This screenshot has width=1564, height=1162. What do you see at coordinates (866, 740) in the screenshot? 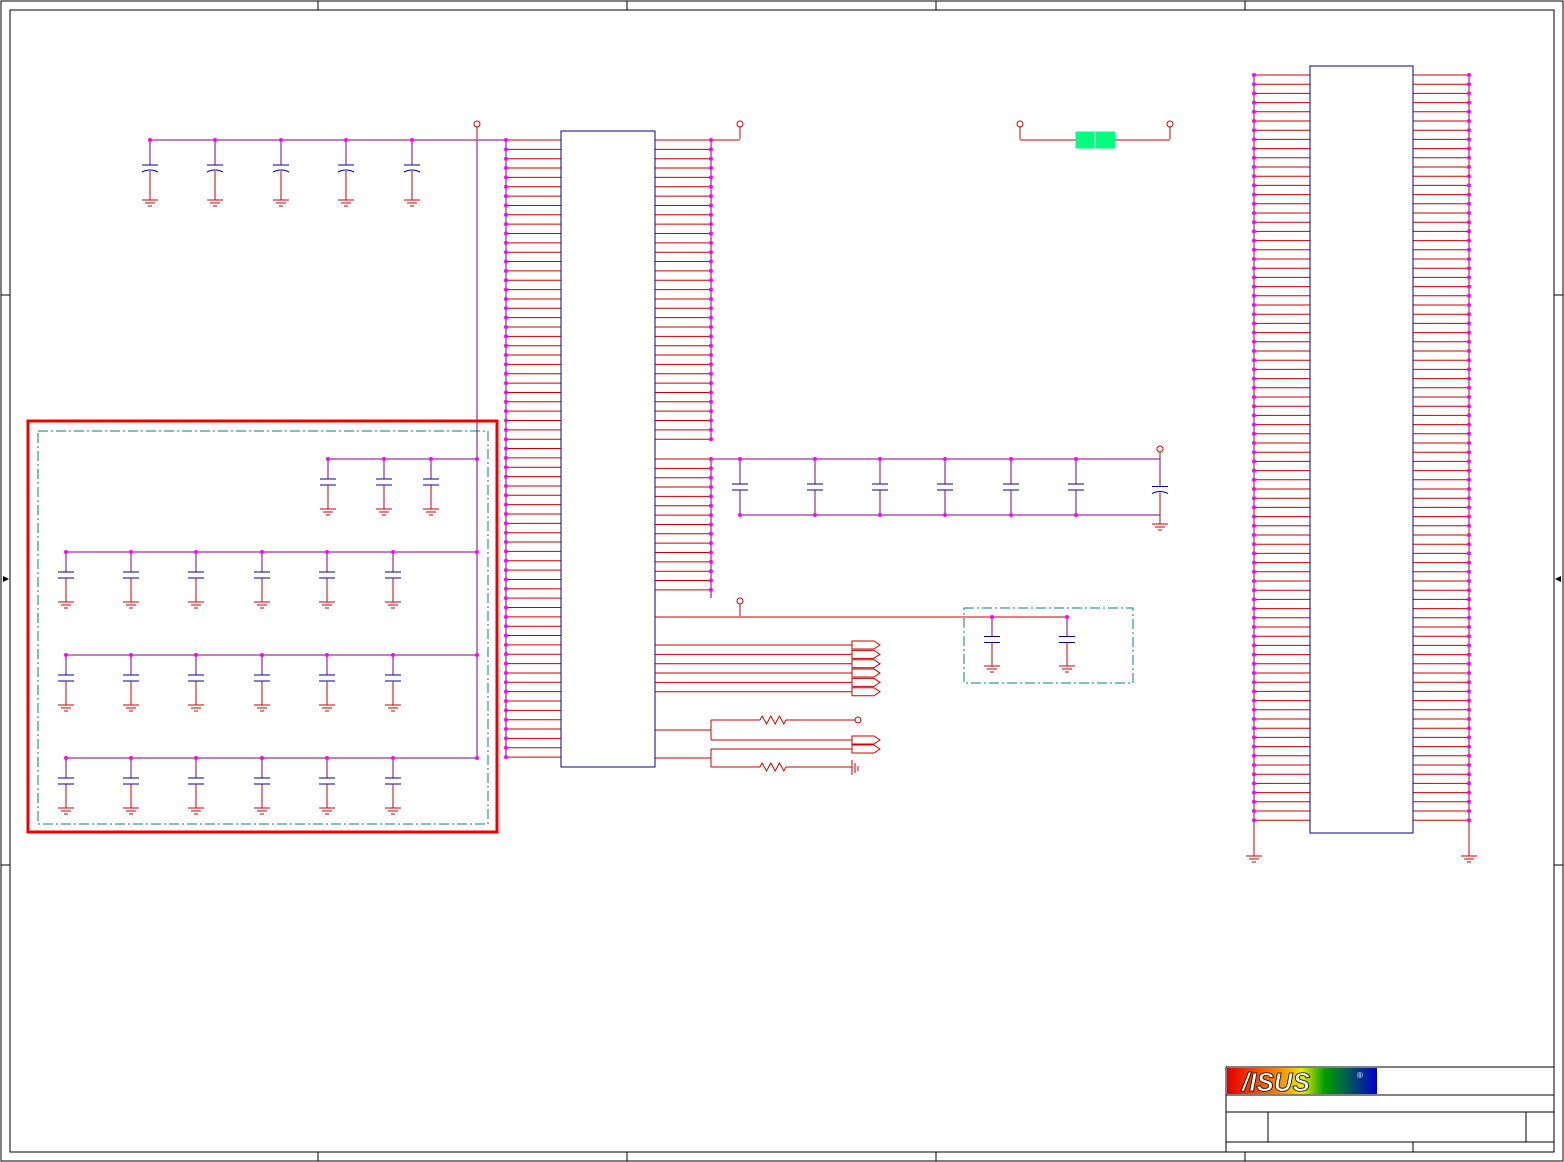
I see `off-page-connector-icon` at bounding box center [866, 740].